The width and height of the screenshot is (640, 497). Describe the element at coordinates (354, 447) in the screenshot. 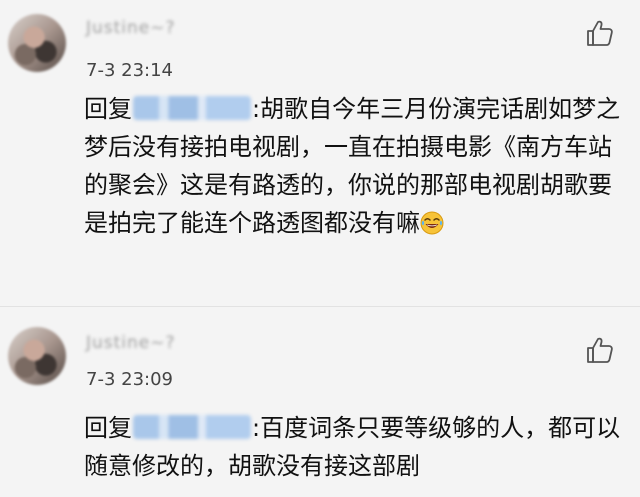

I see `comment-text: 回复:百度词条只要等级够的人，都可以随意修改的，胡歌没有接这部剧` at that location.